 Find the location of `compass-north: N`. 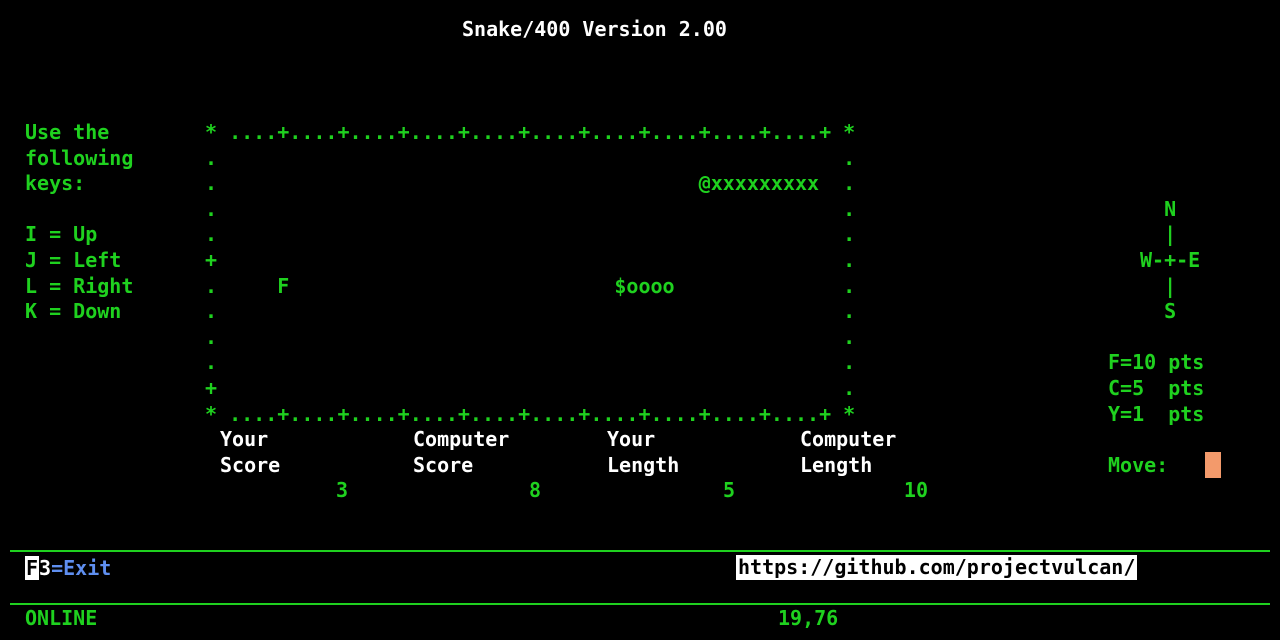

compass-north: N is located at coordinates (1170, 208).